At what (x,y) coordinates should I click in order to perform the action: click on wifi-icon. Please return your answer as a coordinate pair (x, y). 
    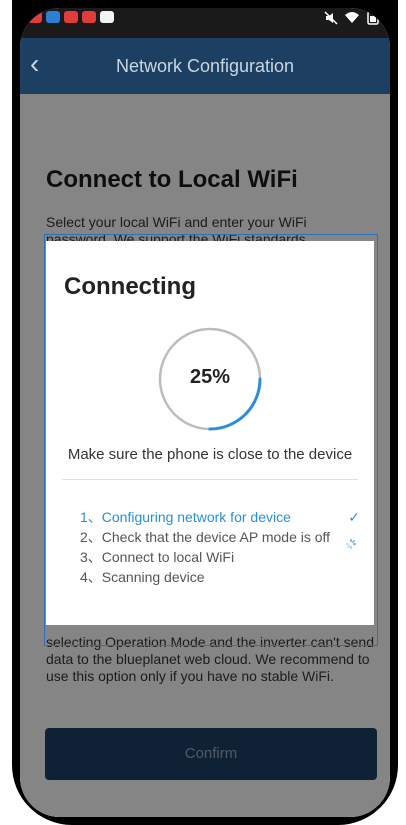
    Looking at the image, I should click on (352, 17).